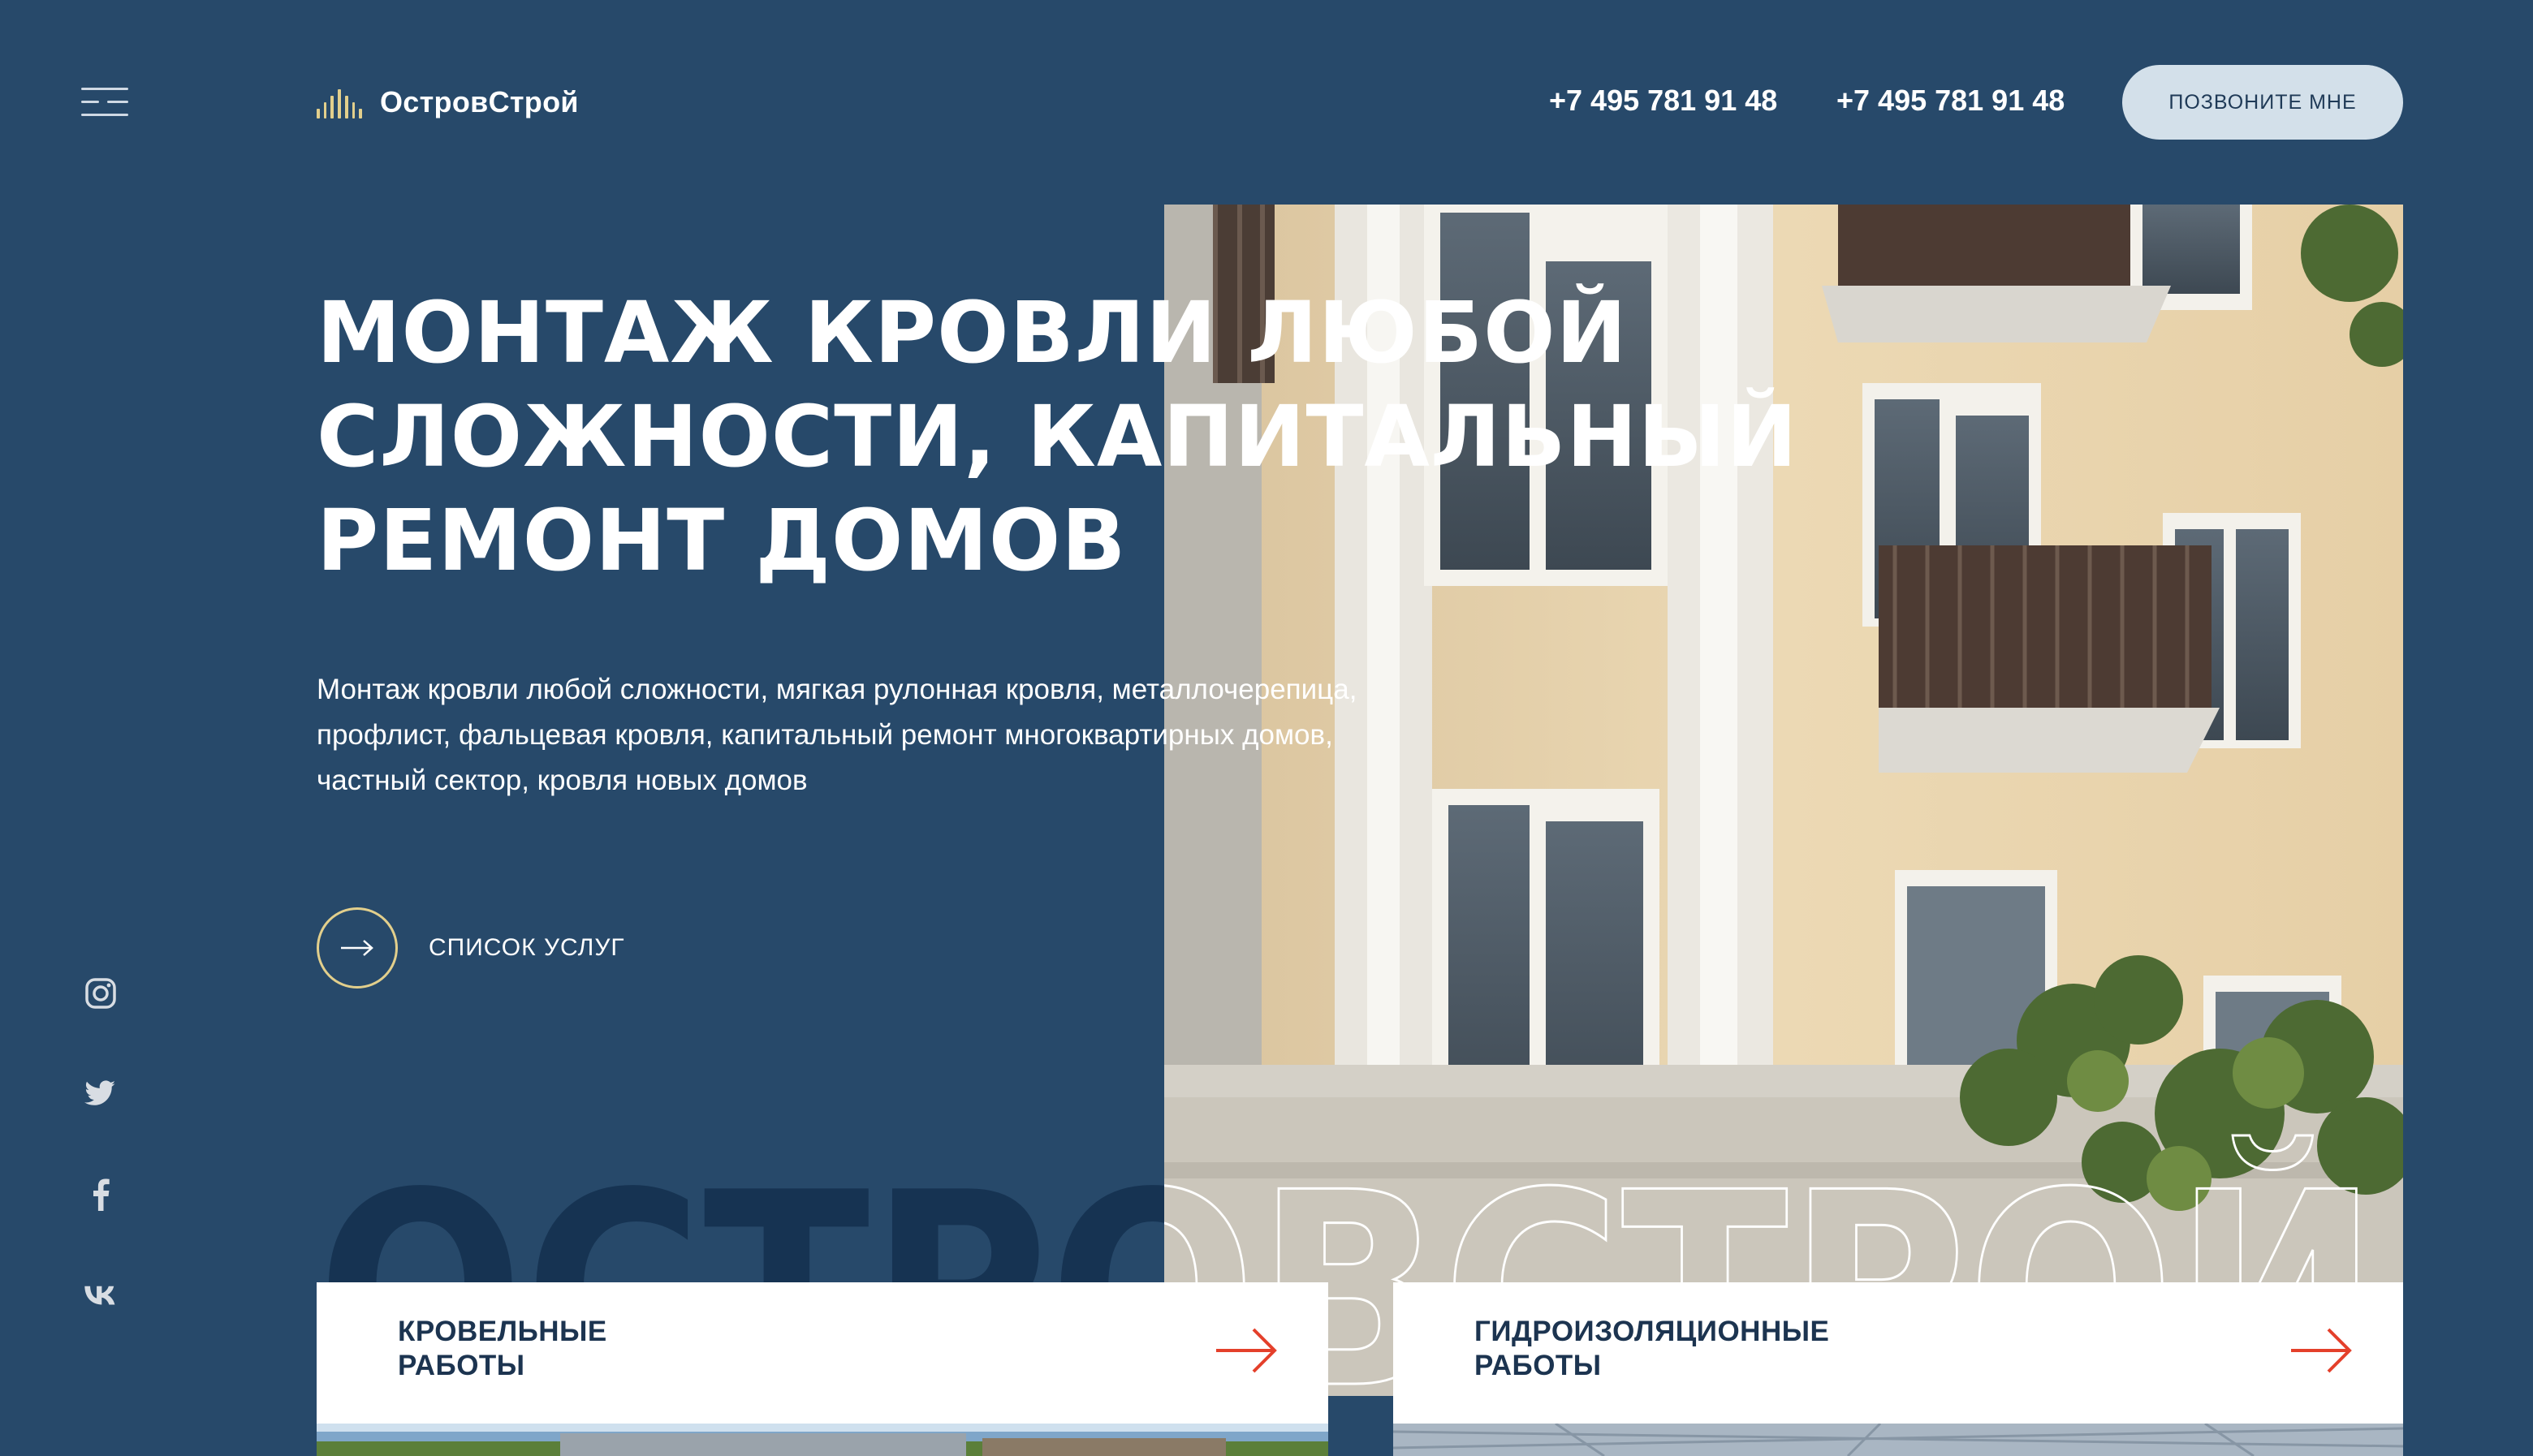  I want to click on call-me-button: ПОЗВОНИТЕ МНЕ, so click(2262, 103).